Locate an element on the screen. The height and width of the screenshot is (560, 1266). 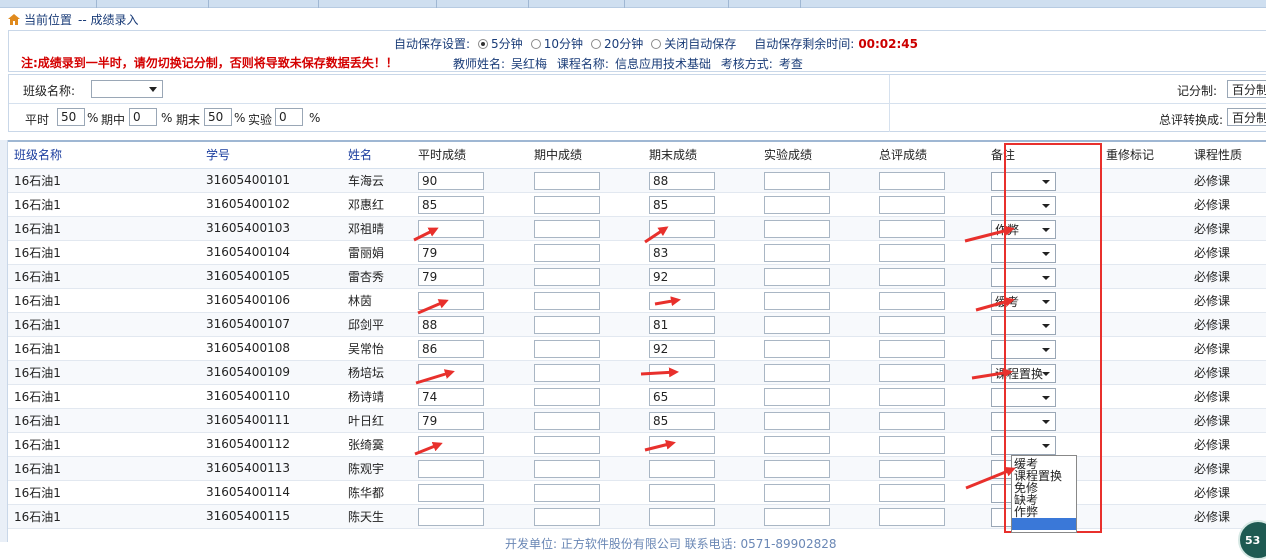
floating-badge: 53 is located at coordinates (1252, 540).